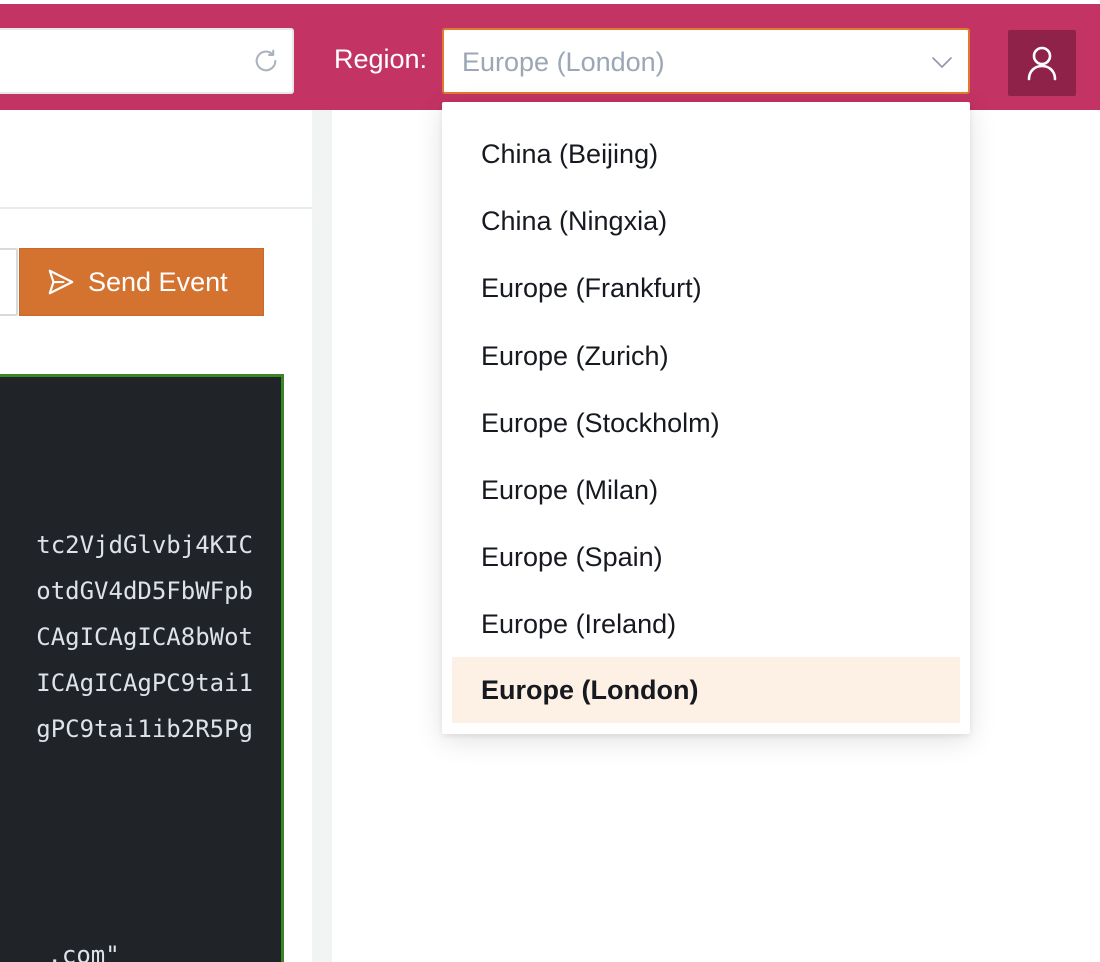 The height and width of the screenshot is (962, 1100). What do you see at coordinates (266, 61) in the screenshot?
I see `refresh-icon` at bounding box center [266, 61].